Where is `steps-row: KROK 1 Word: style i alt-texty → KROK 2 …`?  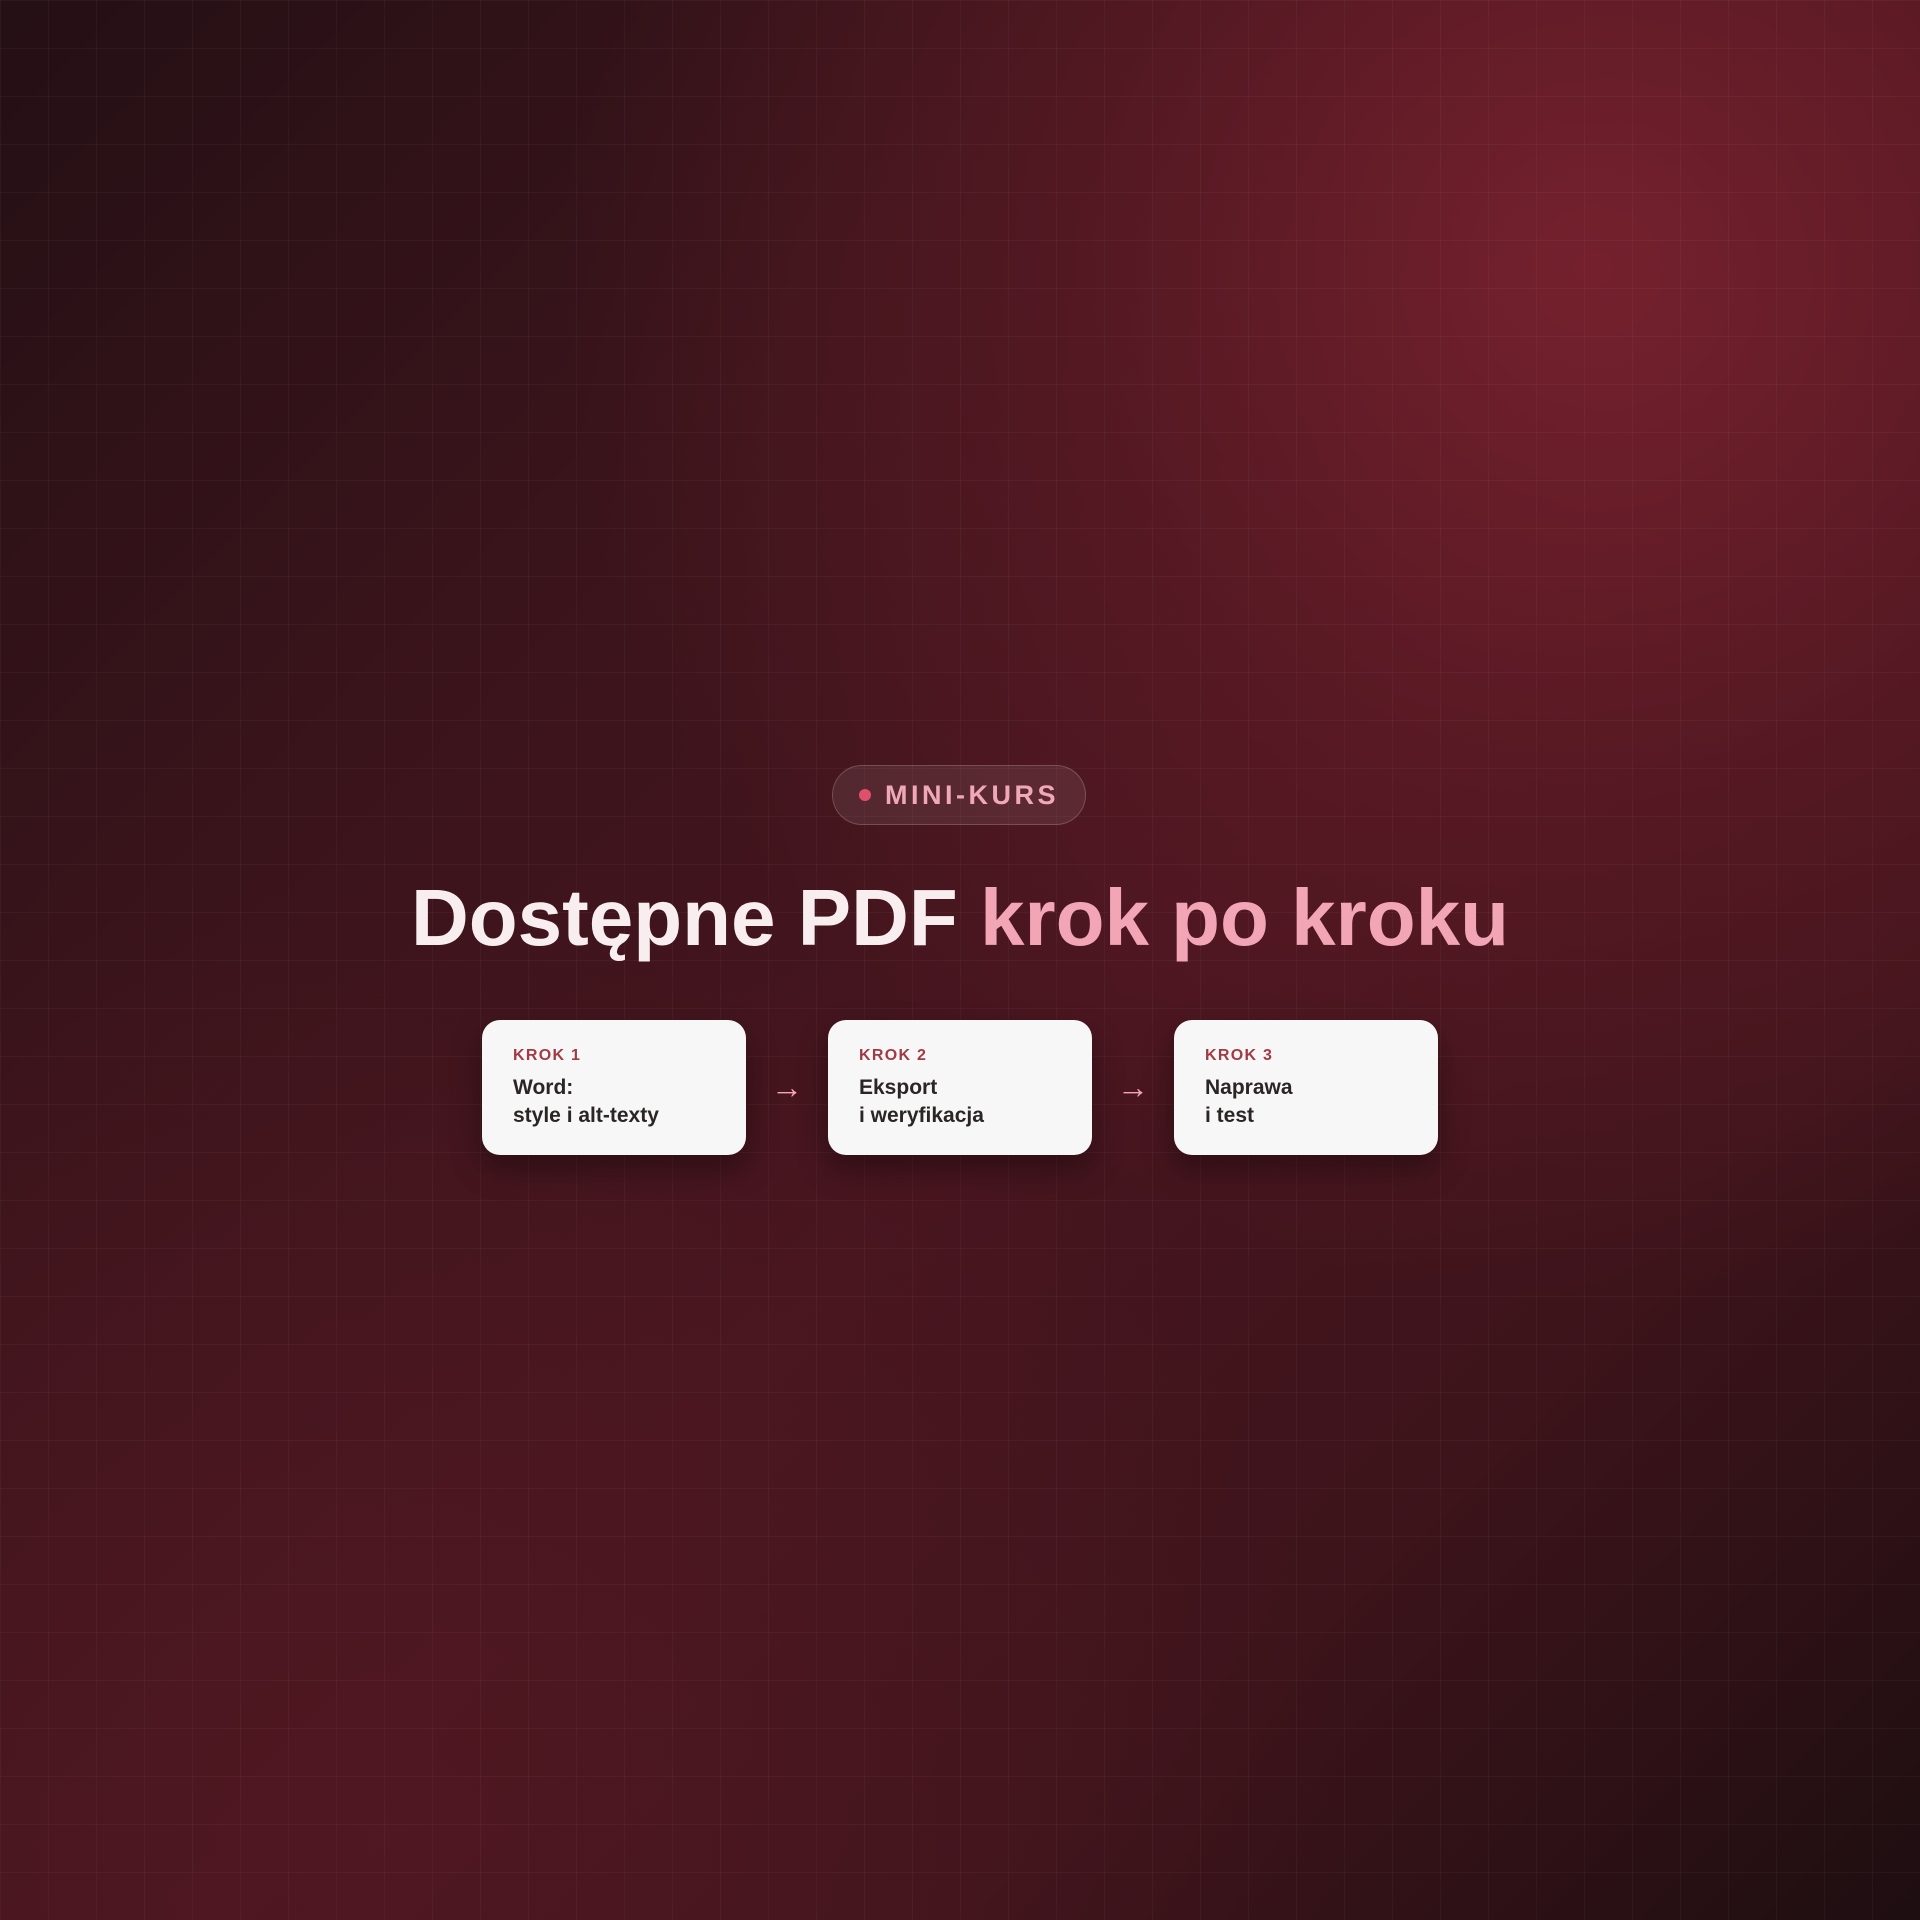 steps-row: KROK 1 Word: style i alt-texty → KROK 2 … is located at coordinates (960, 1087).